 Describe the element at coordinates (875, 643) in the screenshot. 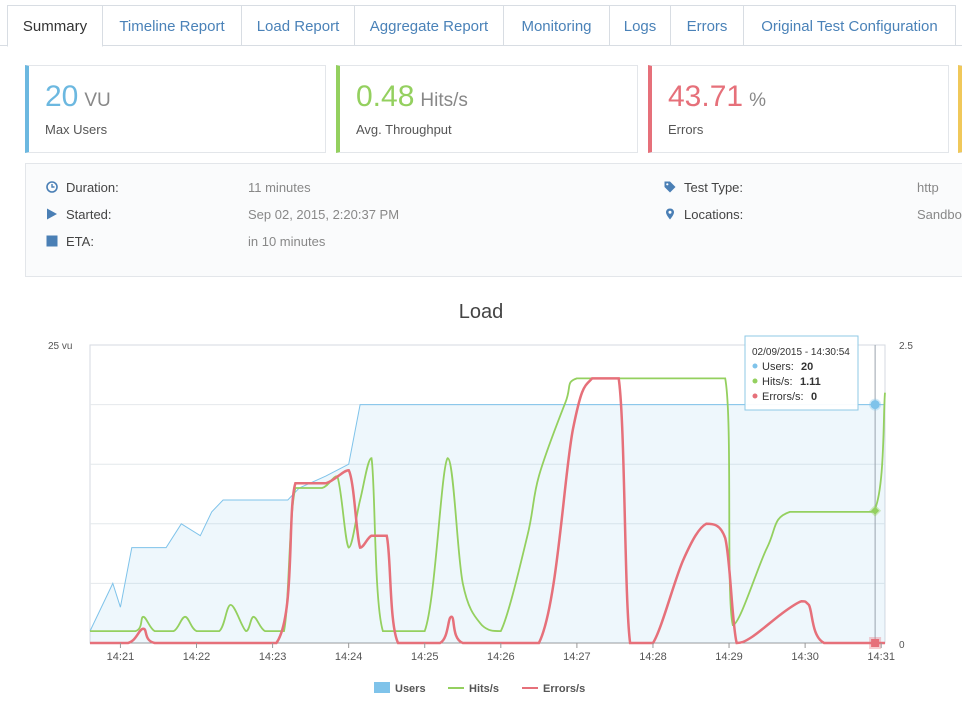

I see `errors-marker` at that location.